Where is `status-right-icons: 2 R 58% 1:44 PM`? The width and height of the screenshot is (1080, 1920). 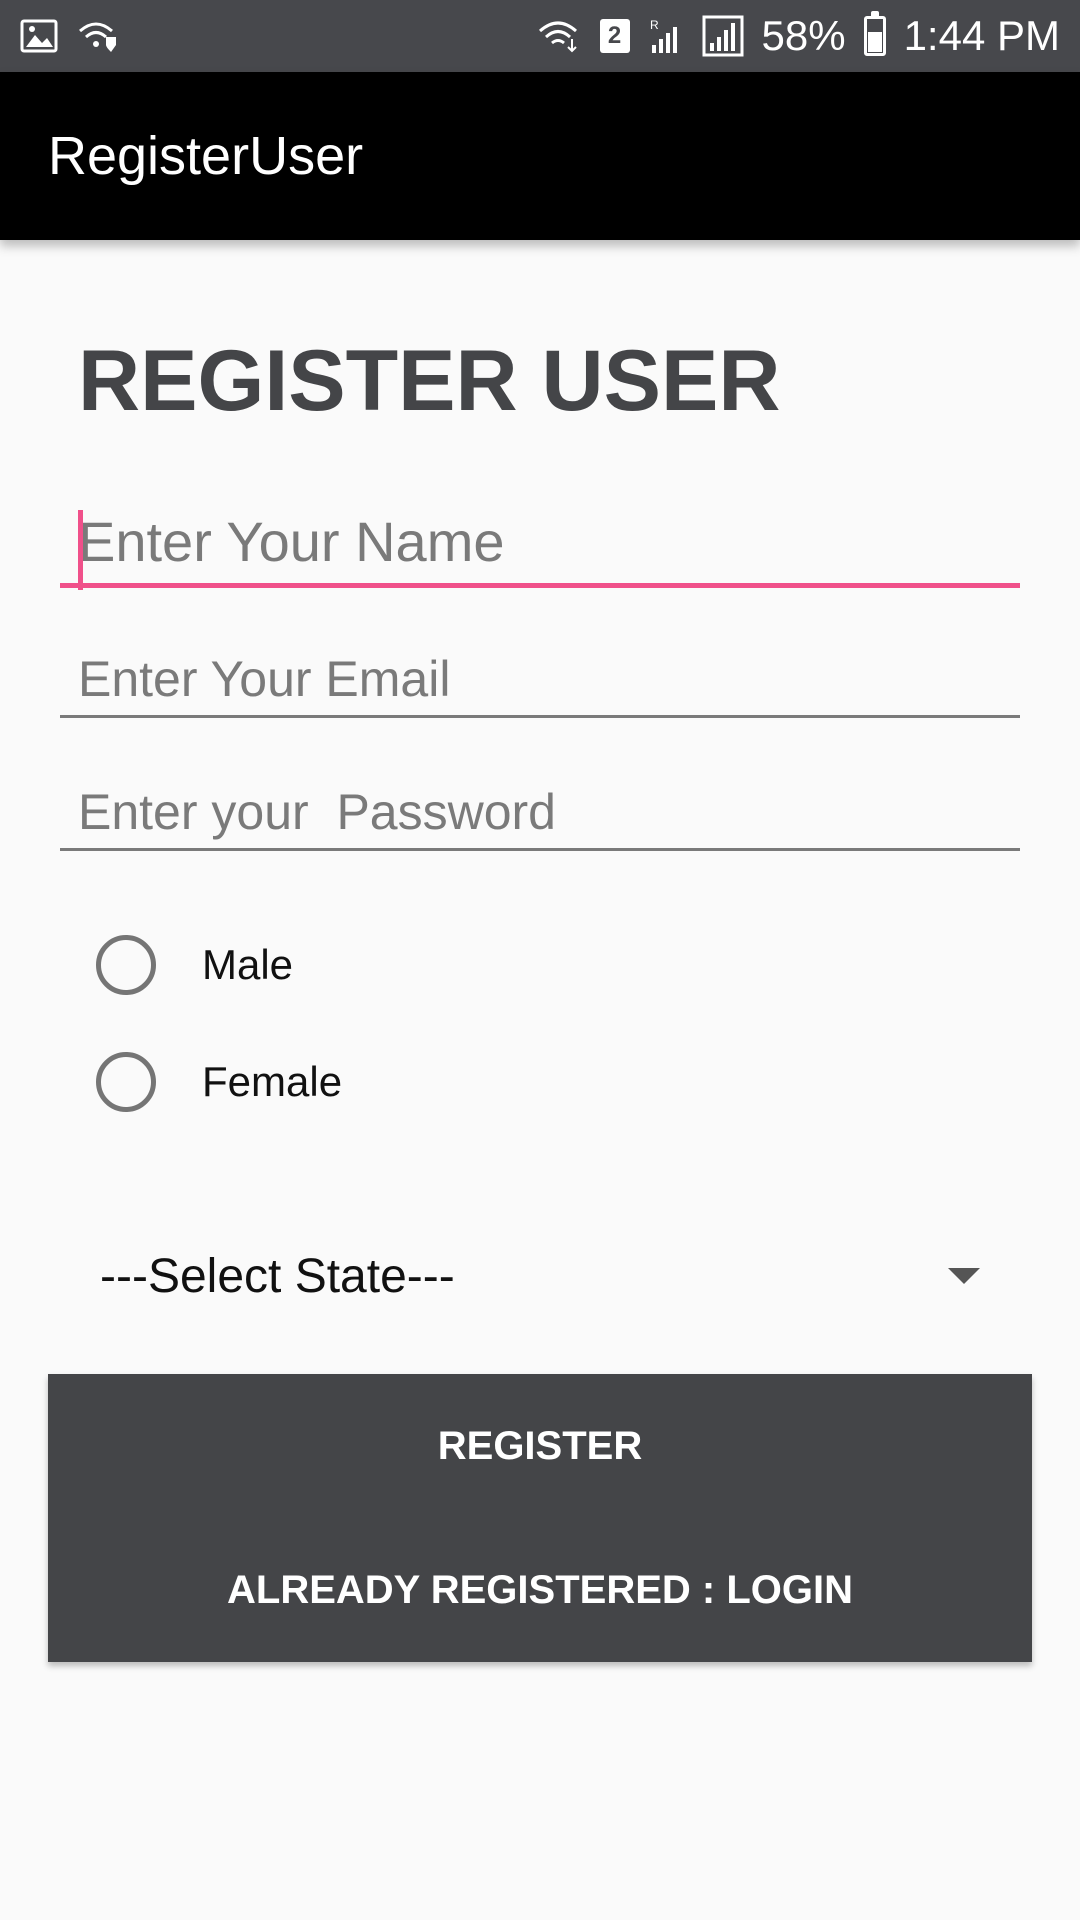 status-right-icons: 2 R 58% 1:44 PM is located at coordinates (799, 35).